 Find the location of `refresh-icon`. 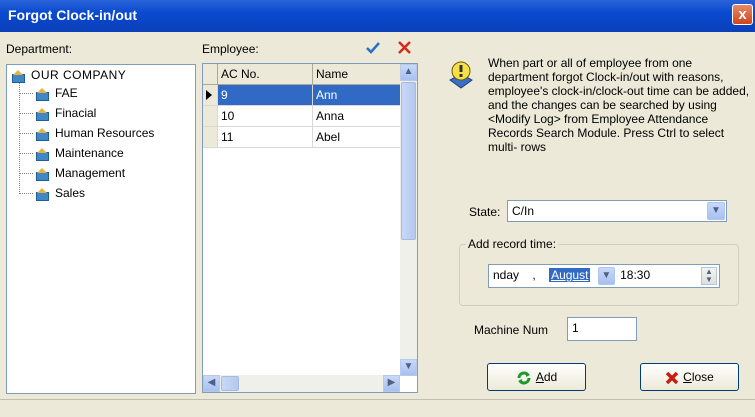

refresh-icon is located at coordinates (524, 378).